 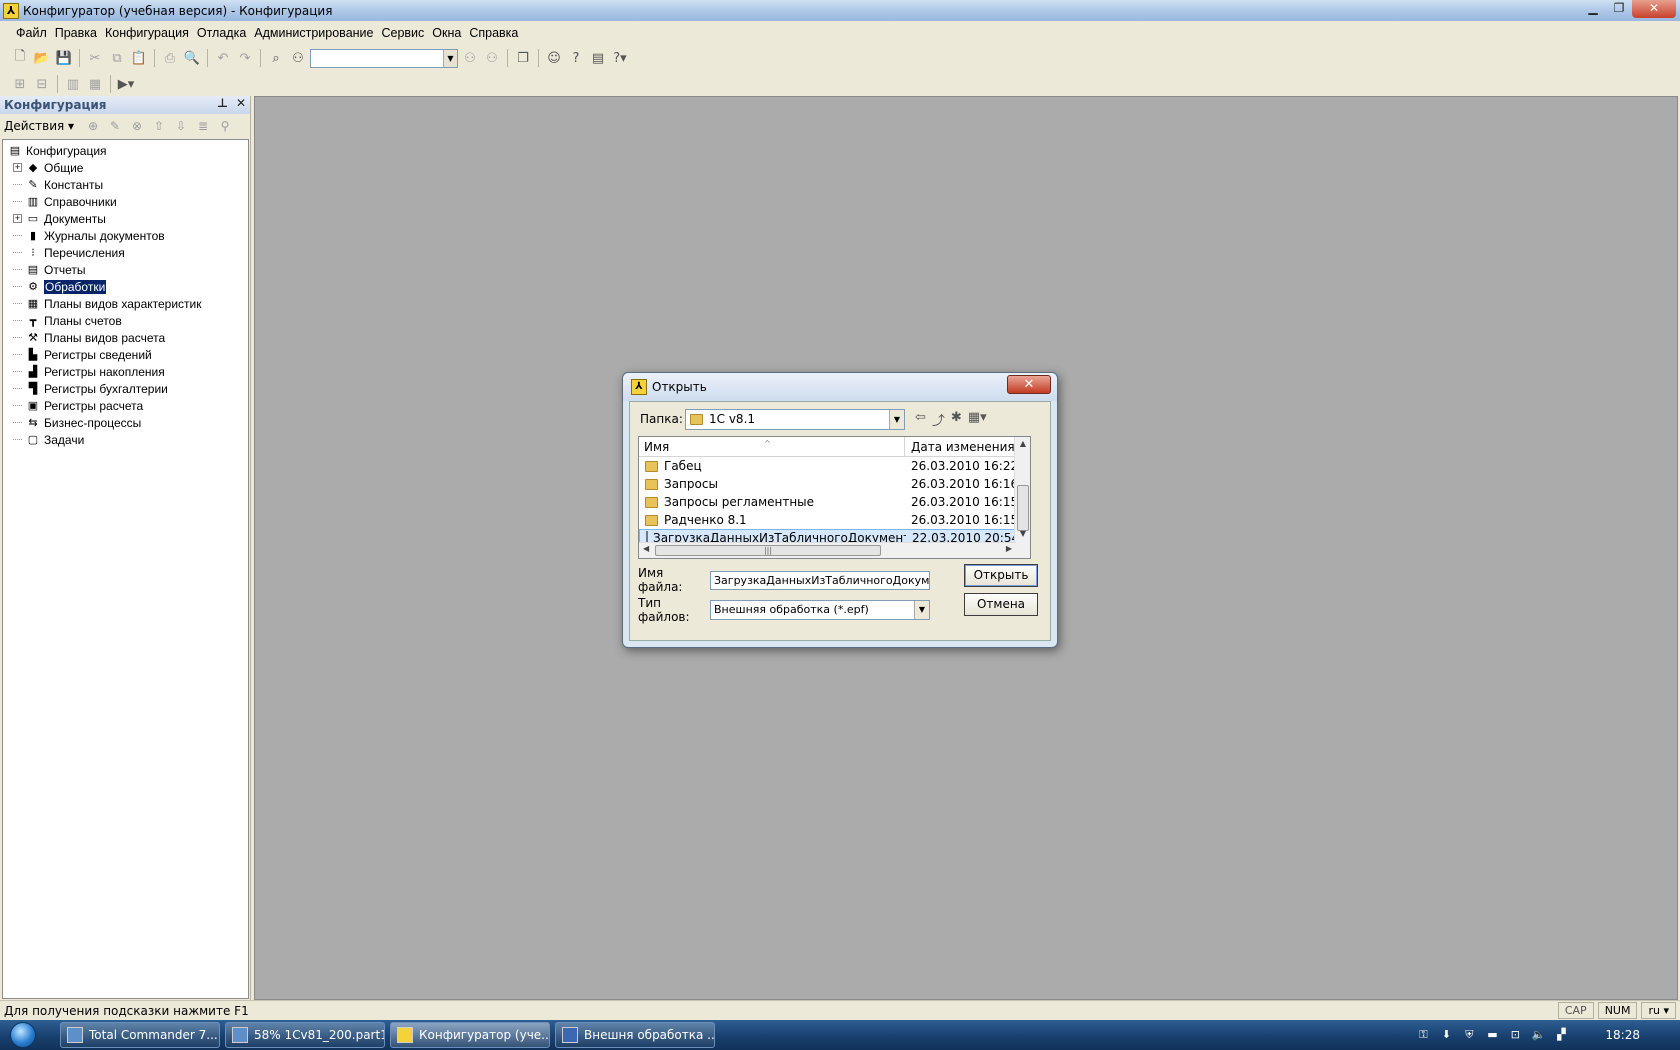 What do you see at coordinates (203, 126) in the screenshot?
I see `sort-icon: ≣` at bounding box center [203, 126].